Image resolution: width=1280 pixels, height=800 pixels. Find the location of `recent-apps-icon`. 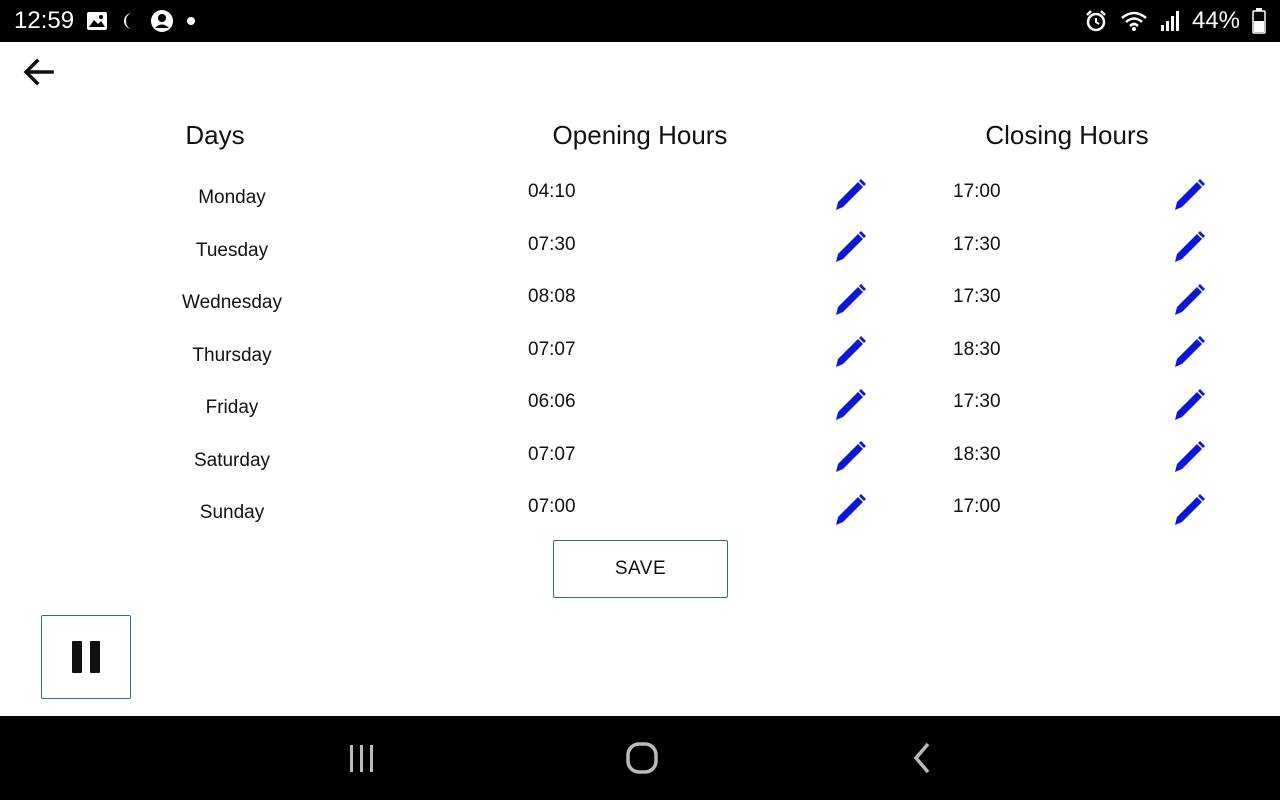

recent-apps-icon is located at coordinates (361, 758).